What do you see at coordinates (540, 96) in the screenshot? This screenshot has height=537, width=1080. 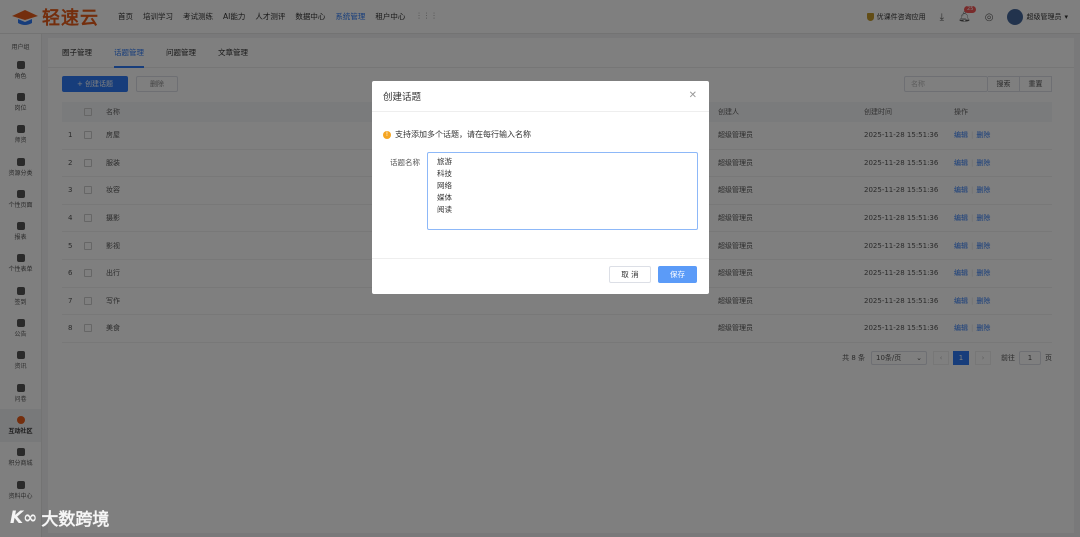 I see `dialog-header: 创建话题 ✕` at bounding box center [540, 96].